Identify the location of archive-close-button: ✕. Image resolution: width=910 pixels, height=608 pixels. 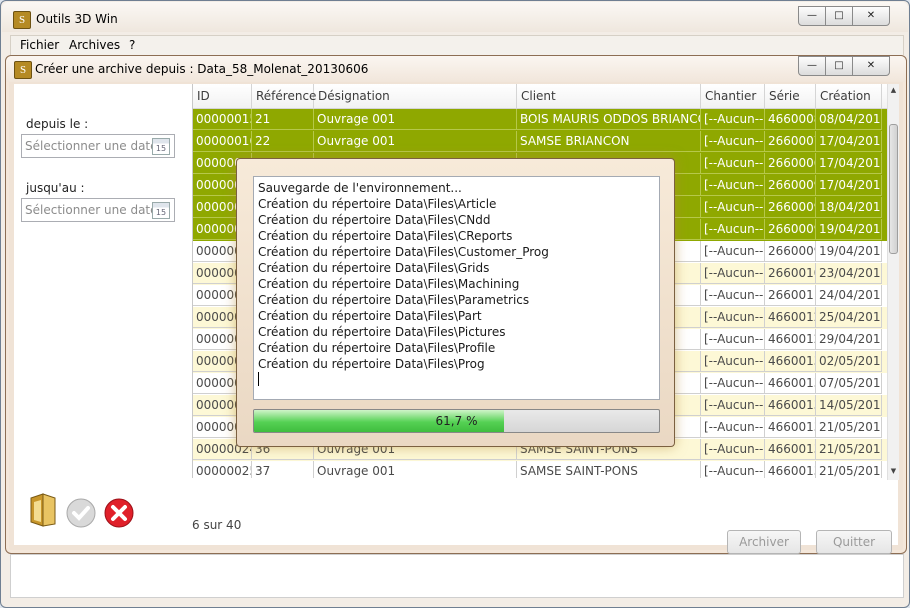
(871, 66).